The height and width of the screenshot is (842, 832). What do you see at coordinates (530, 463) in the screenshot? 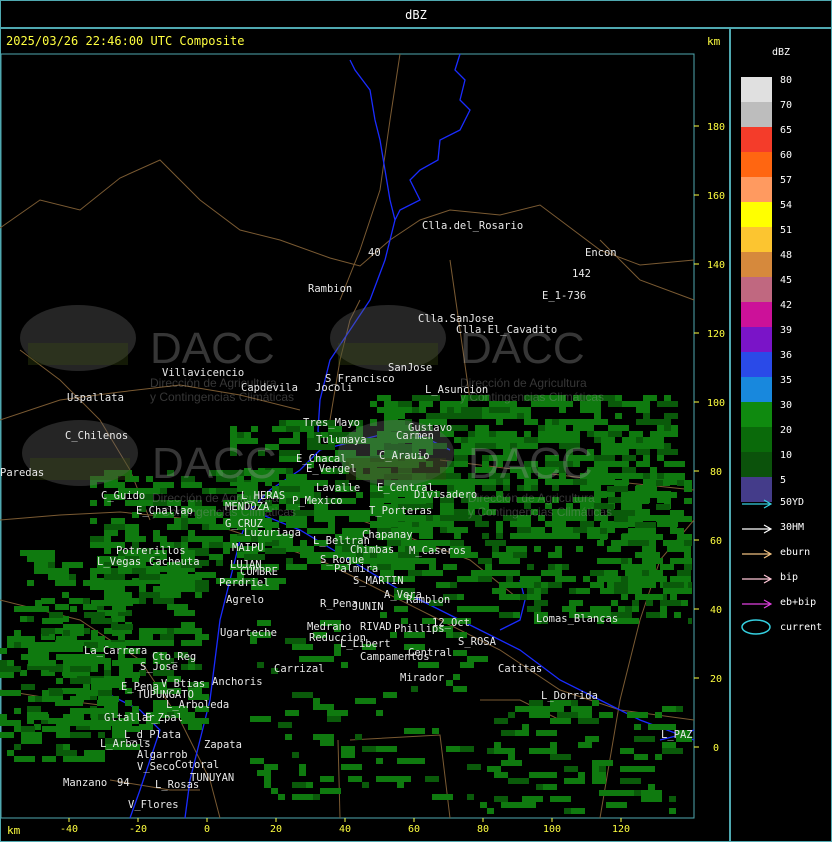
I see `watermark-brand: DACC` at bounding box center [530, 463].